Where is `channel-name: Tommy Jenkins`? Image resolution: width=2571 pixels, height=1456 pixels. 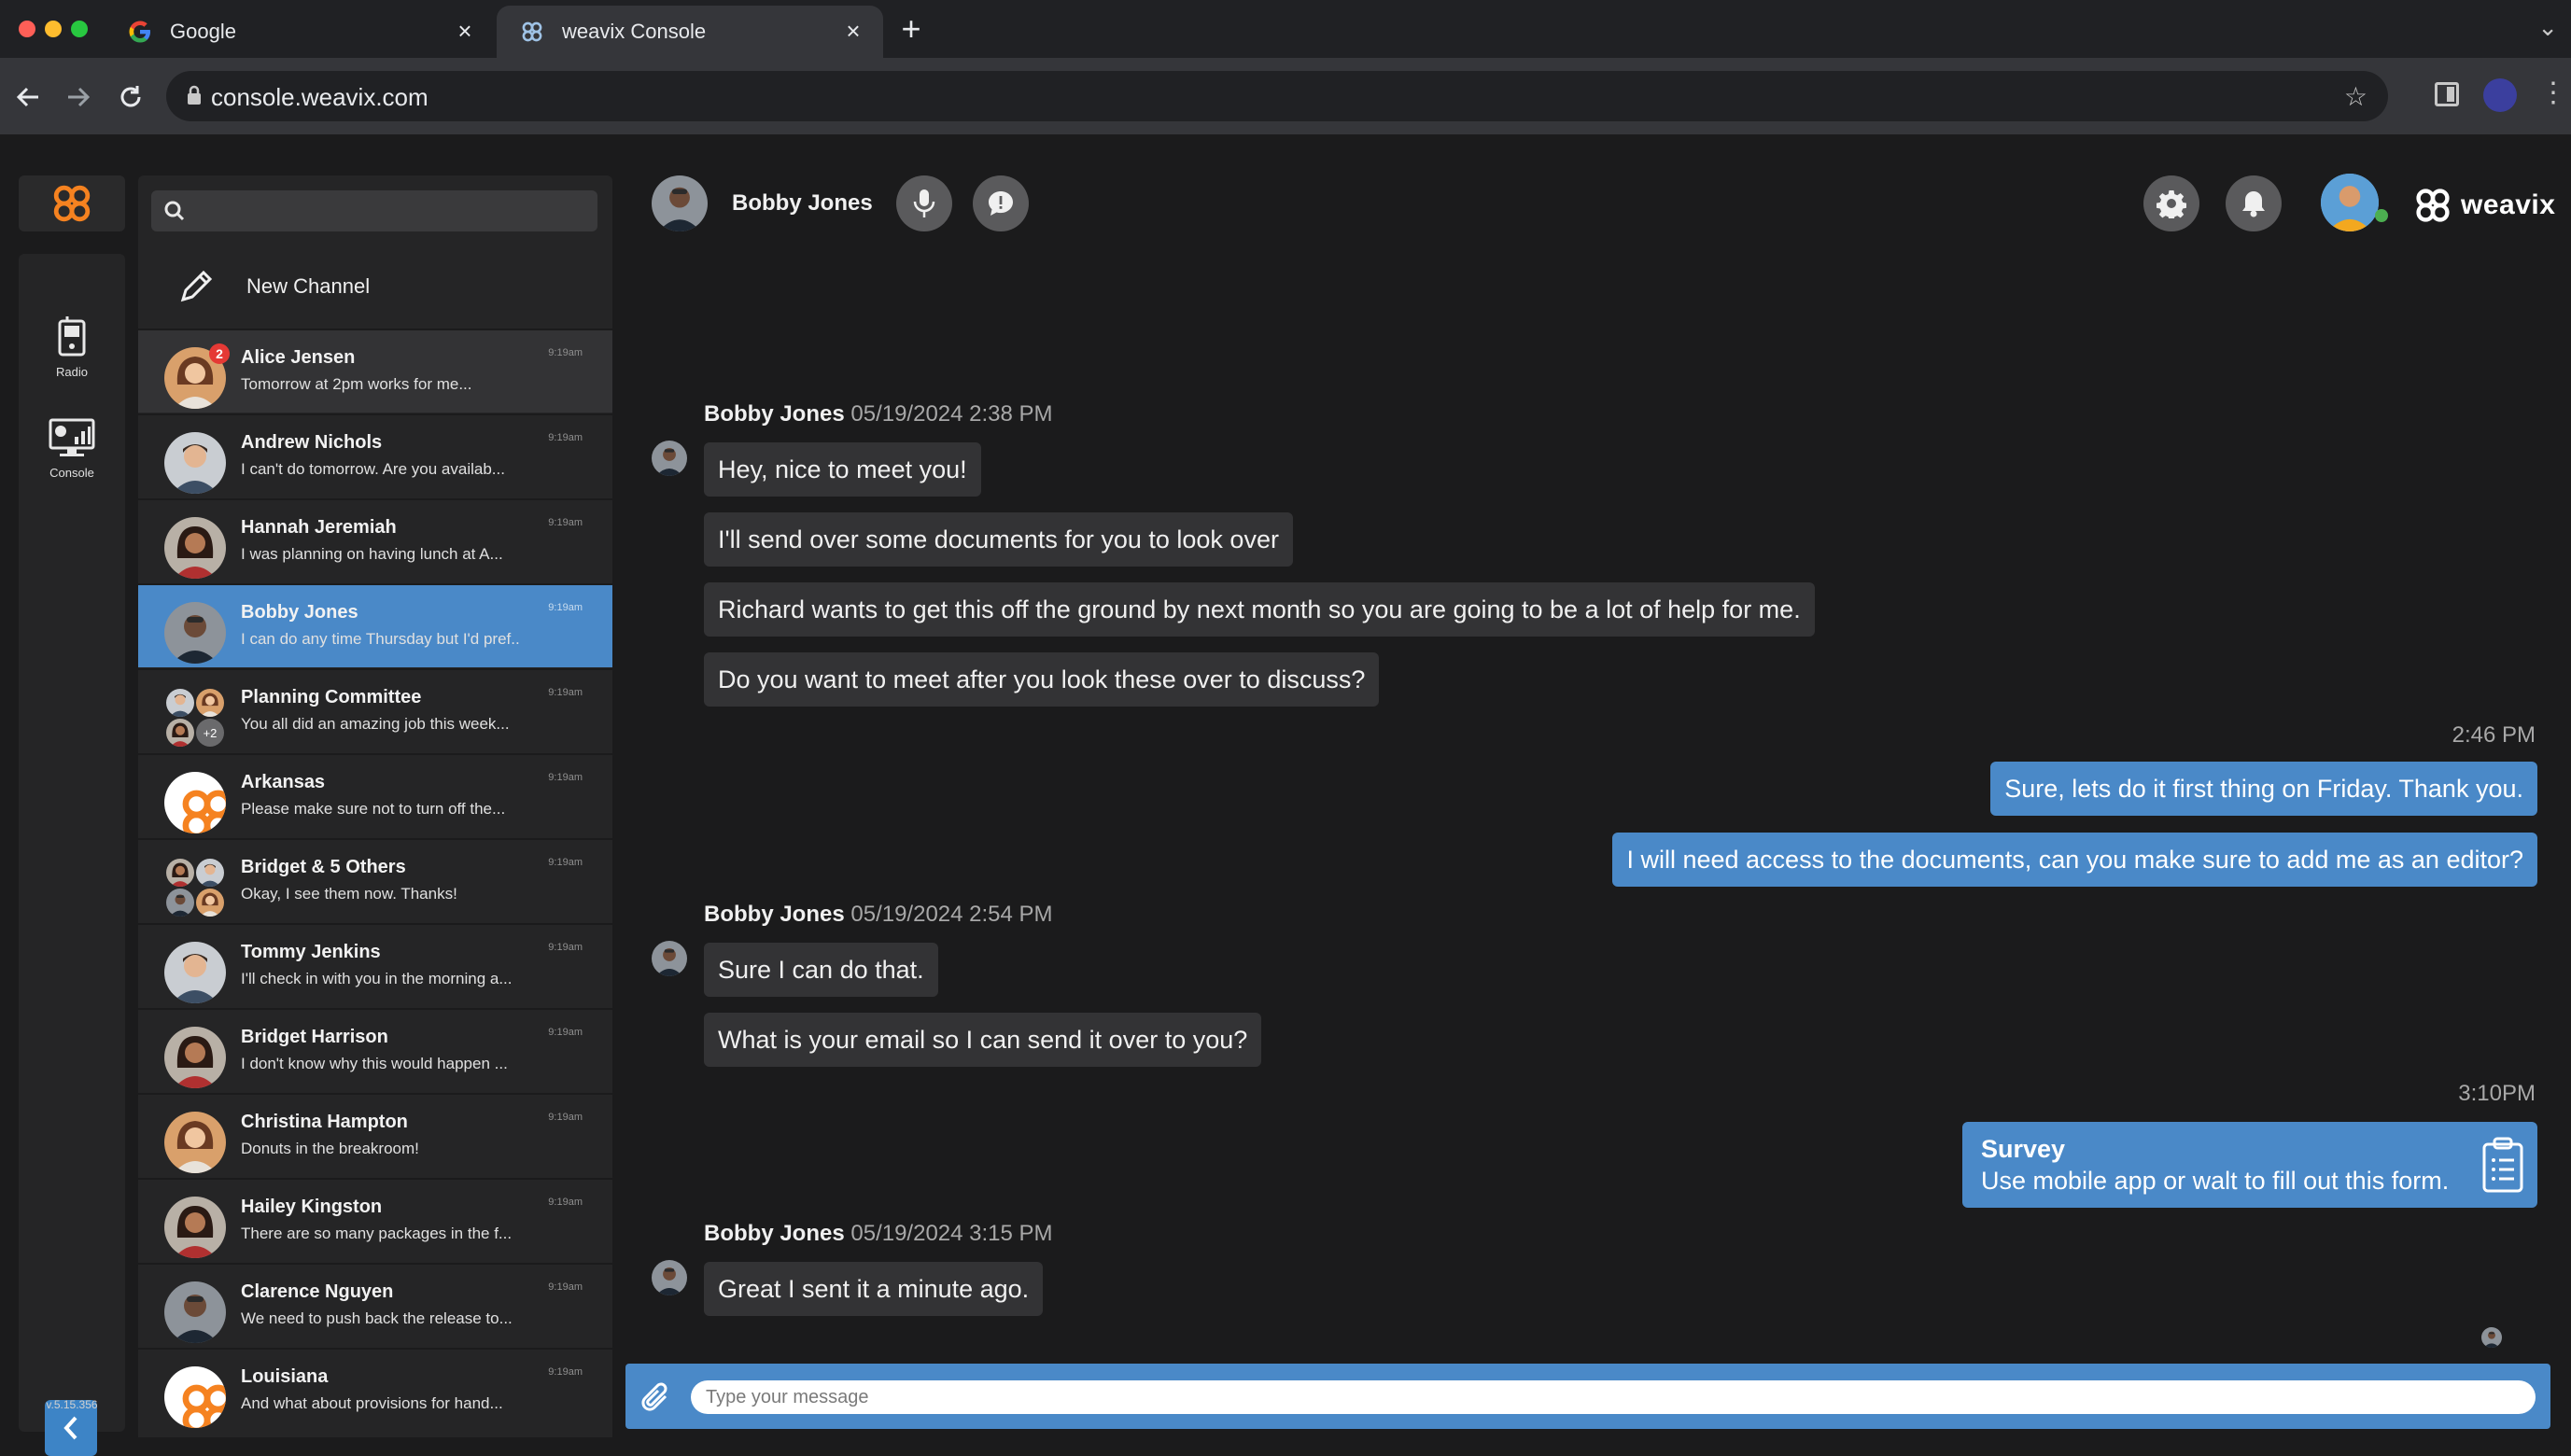
channel-name: Tommy Jenkins is located at coordinates (311, 952).